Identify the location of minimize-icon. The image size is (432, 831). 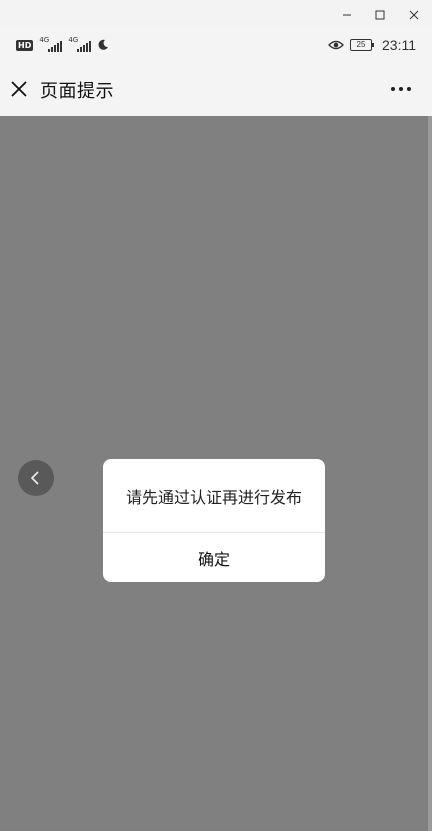
(347, 15).